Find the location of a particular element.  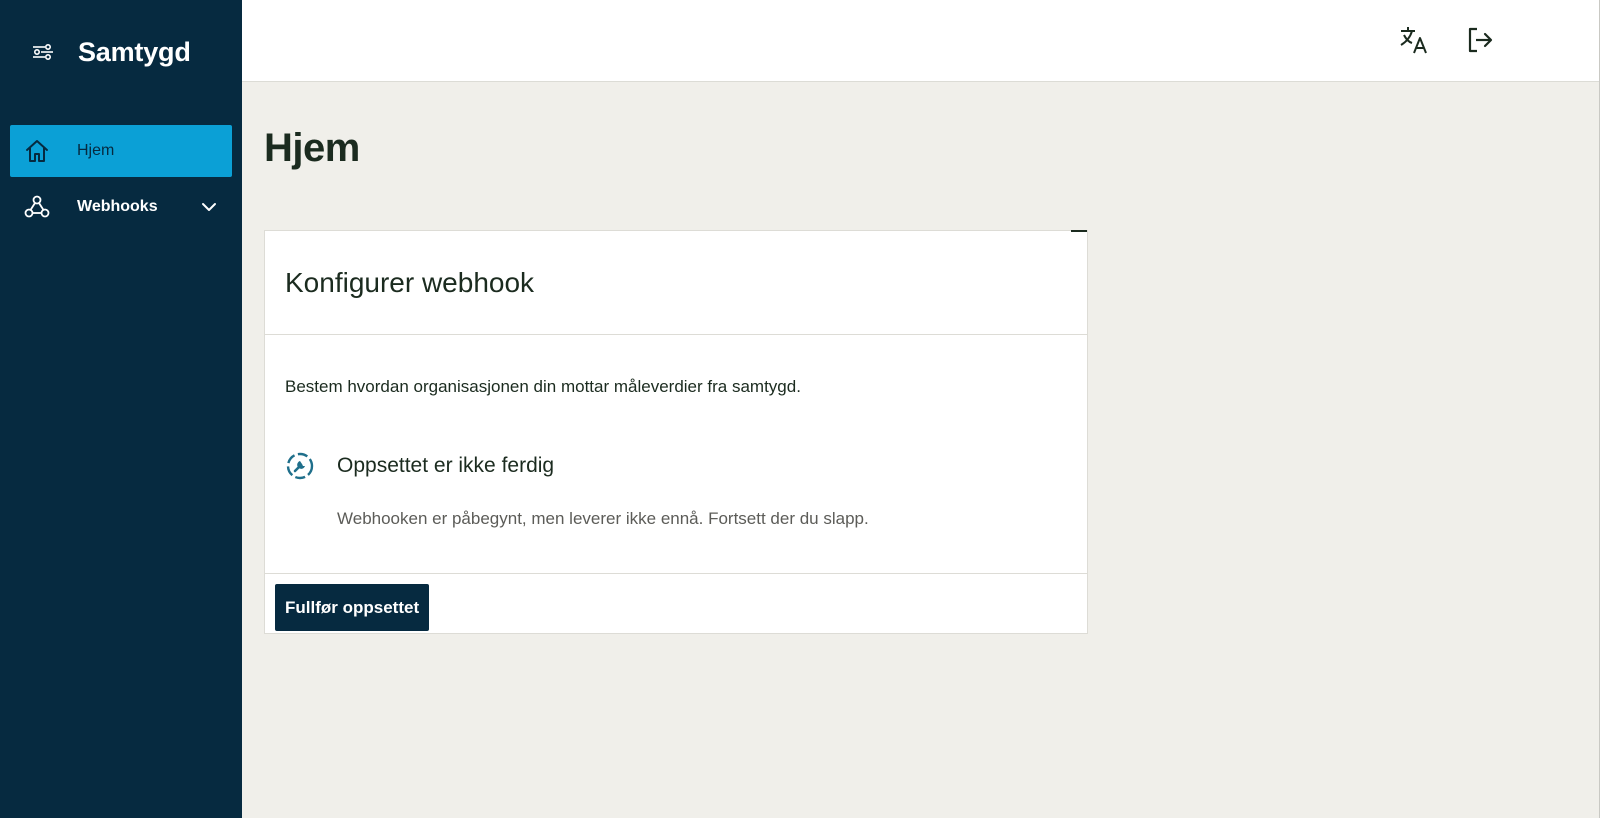

sidebar-nav: Hjem Webhooks is located at coordinates (121, 179).